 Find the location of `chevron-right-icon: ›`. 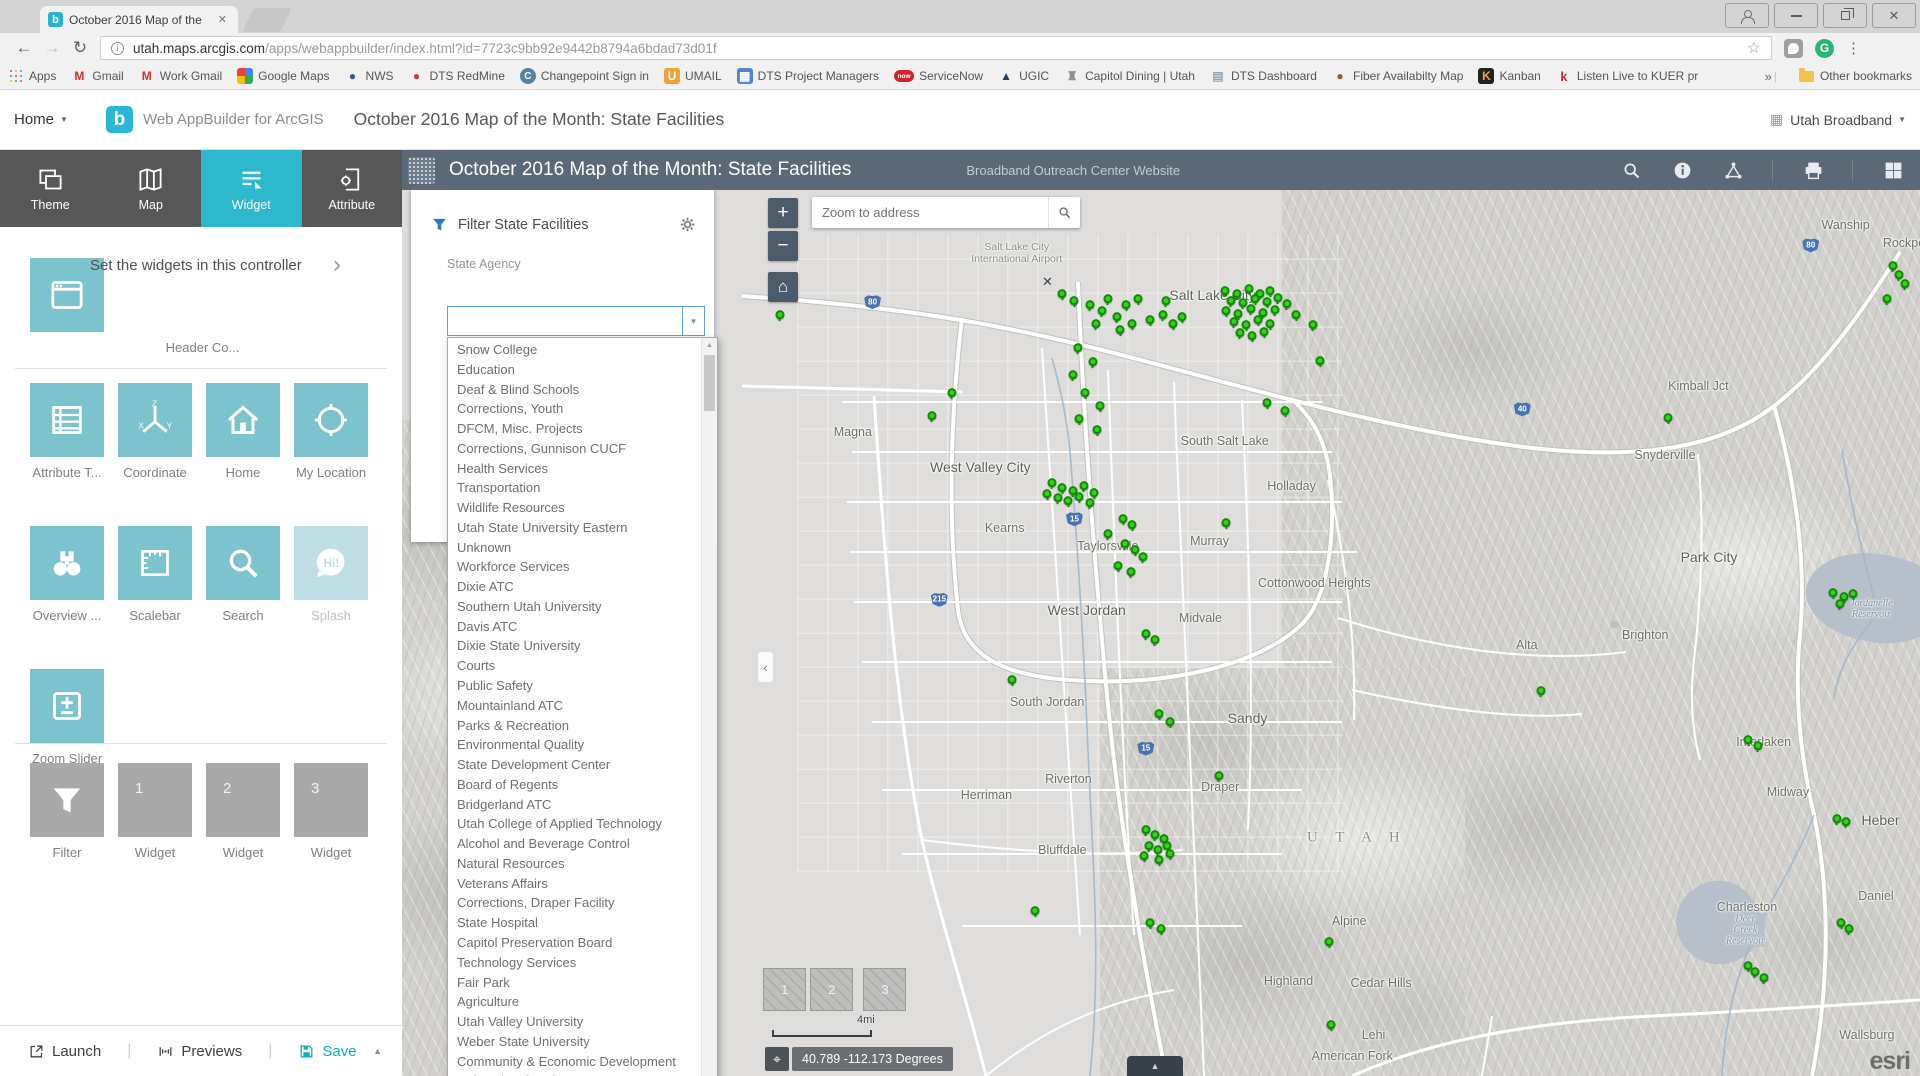

chevron-right-icon: › is located at coordinates (337, 265).